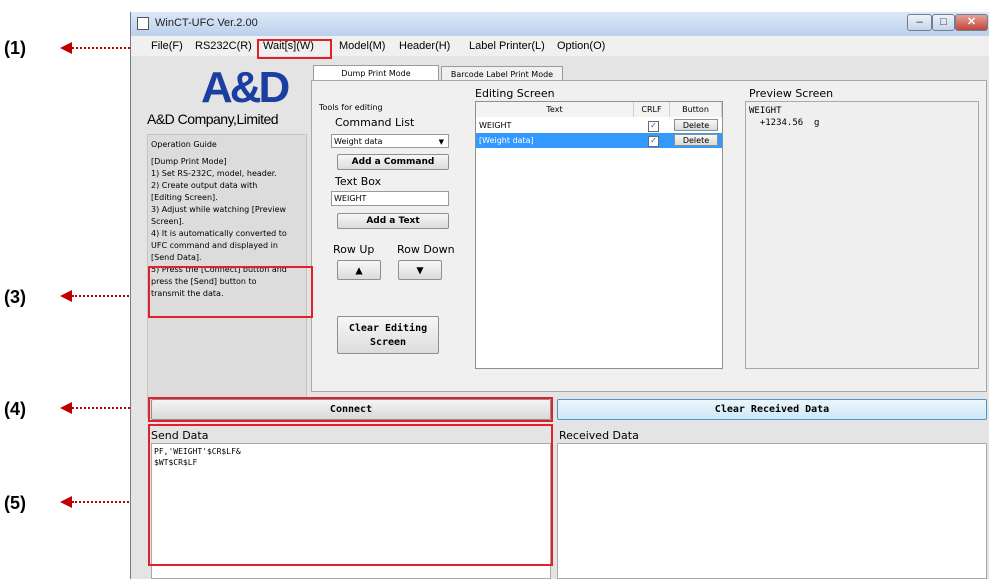 The height and width of the screenshot is (579, 989). What do you see at coordinates (66, 296) in the screenshot?
I see `callout-3-arrowhead` at bounding box center [66, 296].